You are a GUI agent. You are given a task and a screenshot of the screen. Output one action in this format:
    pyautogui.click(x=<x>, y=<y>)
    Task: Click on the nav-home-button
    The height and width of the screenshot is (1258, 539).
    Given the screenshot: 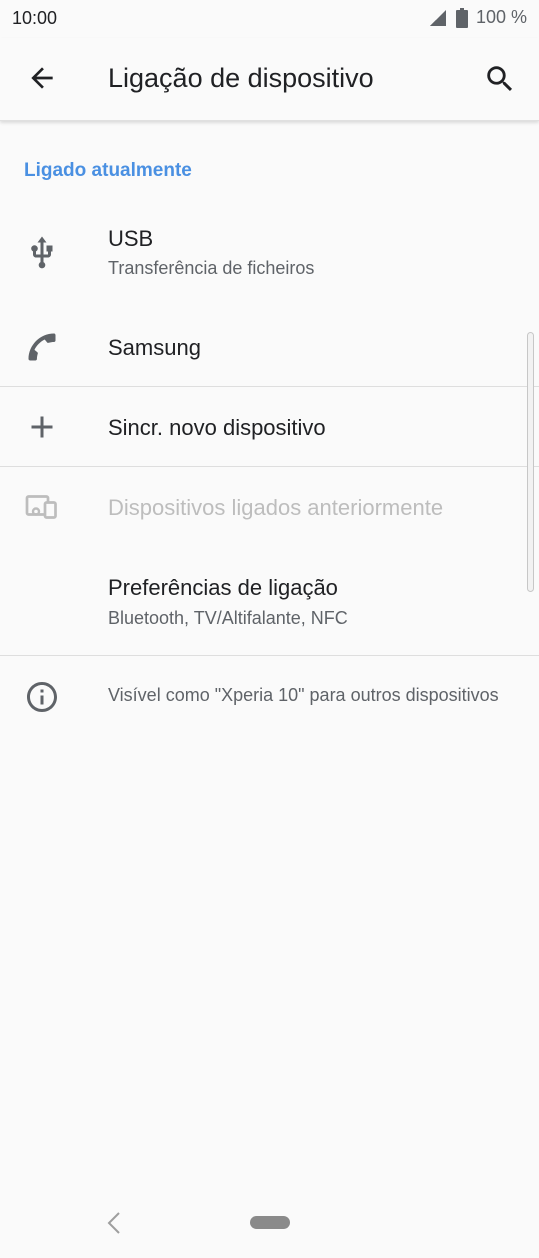 What is the action you would take?
    pyautogui.click(x=270, y=1222)
    